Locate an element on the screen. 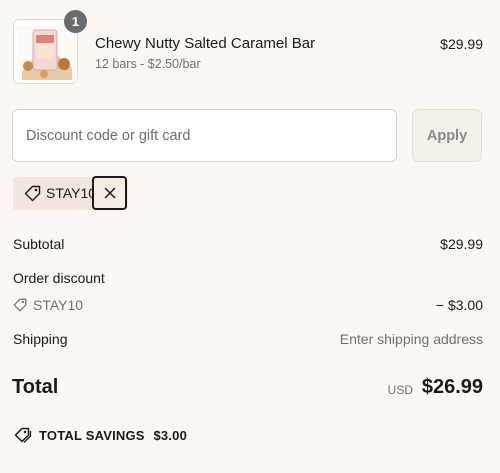 This screenshot has height=473, width=500. apply-button: Apply is located at coordinates (447, 135).